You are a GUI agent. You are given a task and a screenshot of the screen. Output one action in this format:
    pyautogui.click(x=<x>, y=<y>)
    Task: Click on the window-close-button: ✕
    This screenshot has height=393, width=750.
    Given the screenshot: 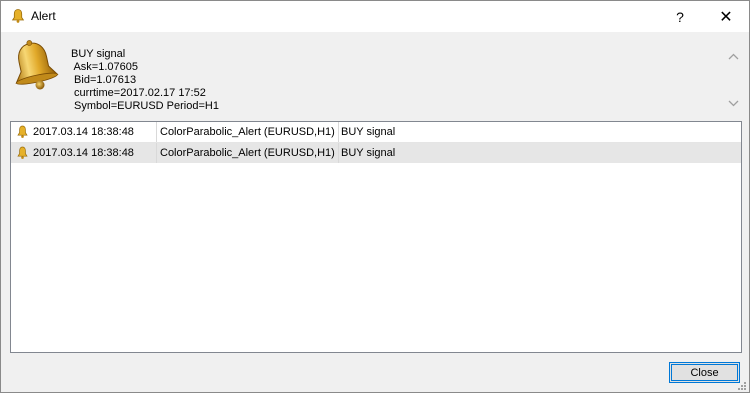 What is the action you would take?
    pyautogui.click(x=726, y=16)
    